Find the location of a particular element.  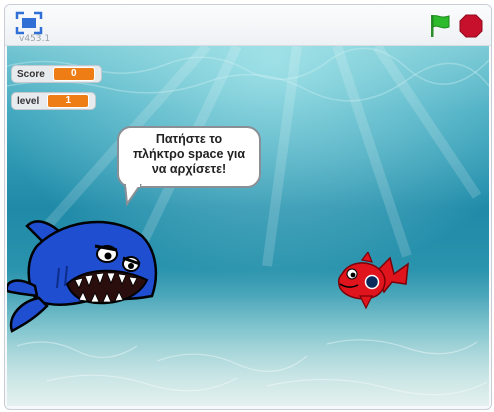

level-value: 1 is located at coordinates (68, 101).